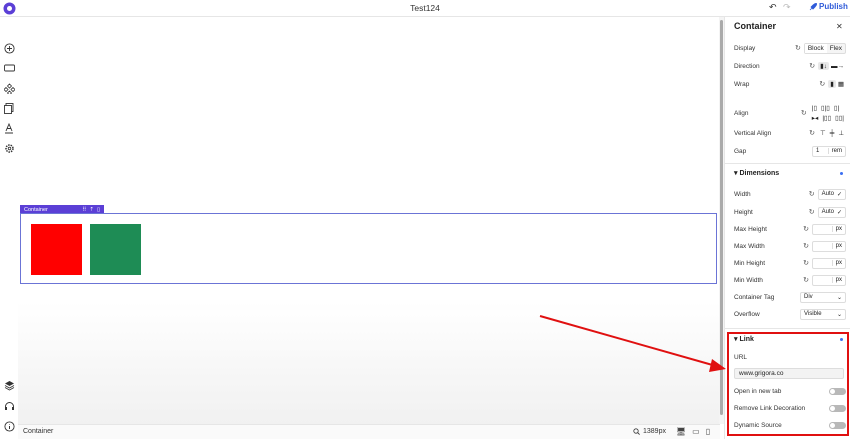 This screenshot has width=850, height=439. What do you see at coordinates (654, 431) in the screenshot?
I see `zoom-value: 1389px` at bounding box center [654, 431].